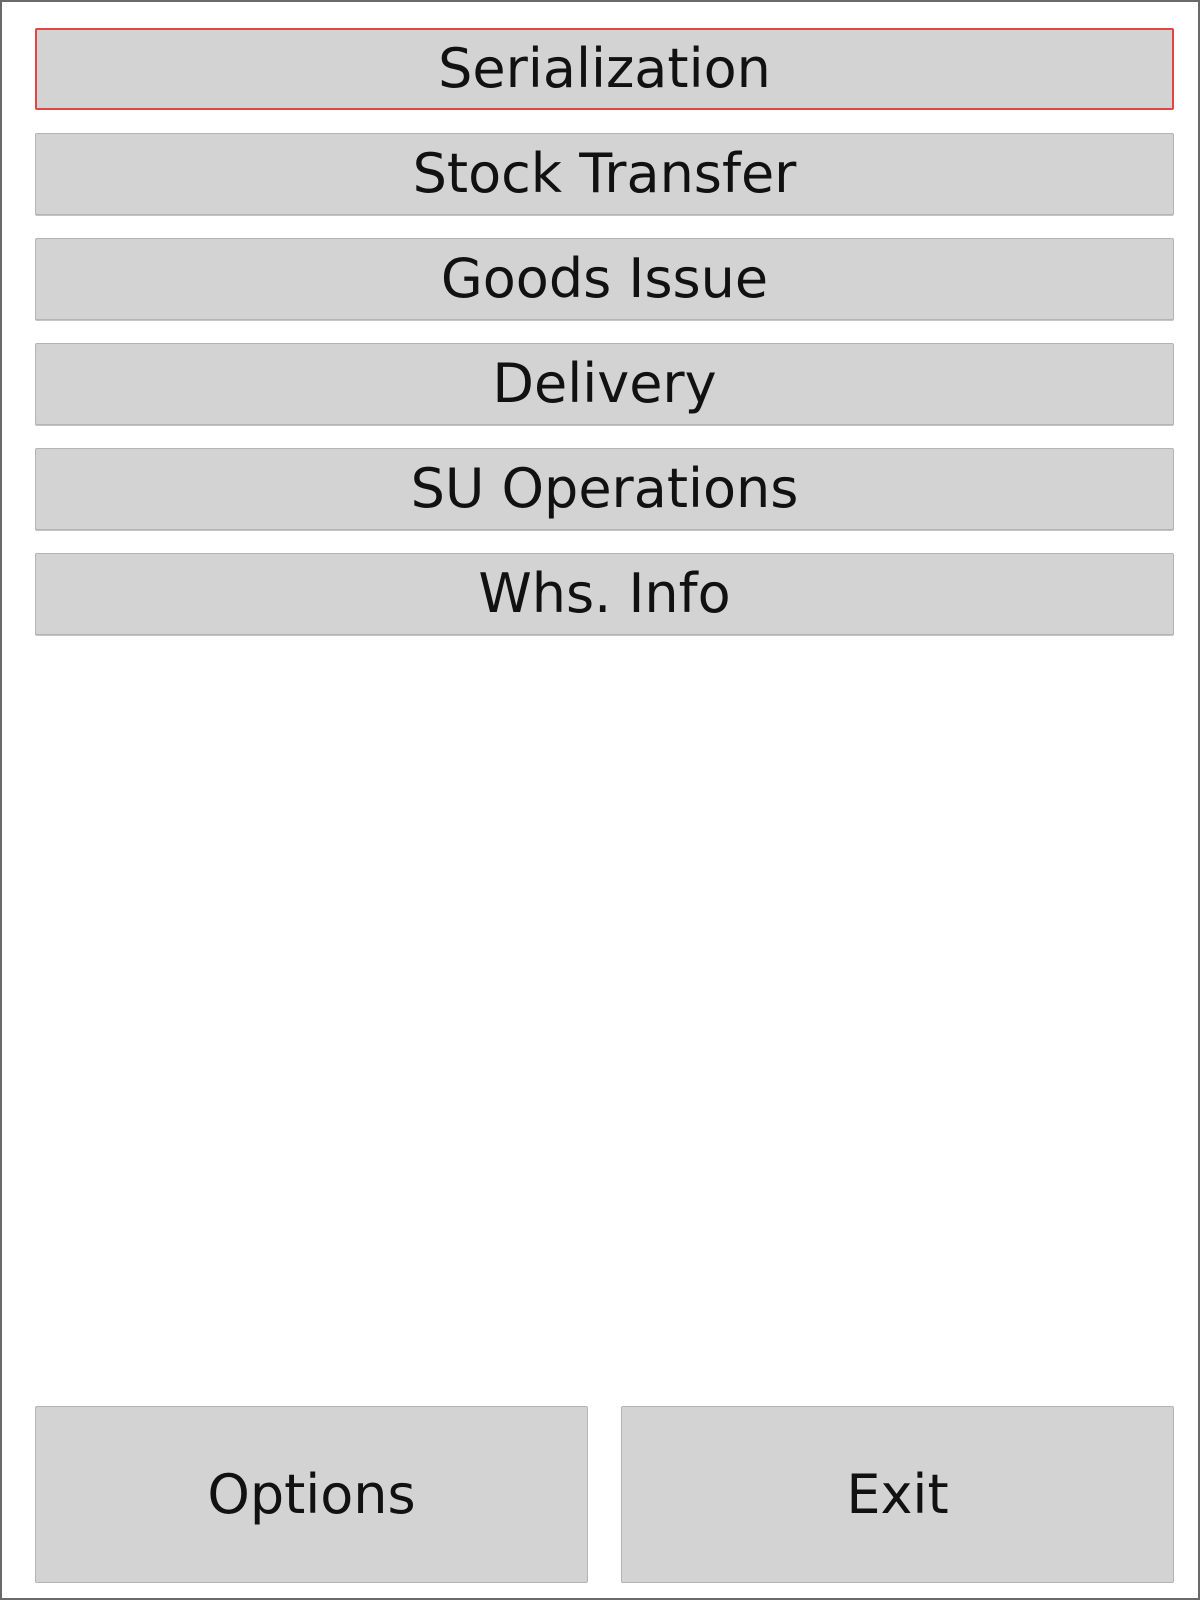 This screenshot has height=1600, width=1200. What do you see at coordinates (604, 384) in the screenshot?
I see `delivery-button: Delivery` at bounding box center [604, 384].